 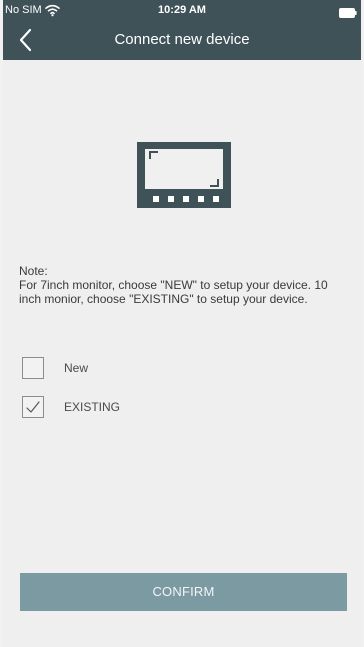 I want to click on new-checkbox, so click(x=33, y=368).